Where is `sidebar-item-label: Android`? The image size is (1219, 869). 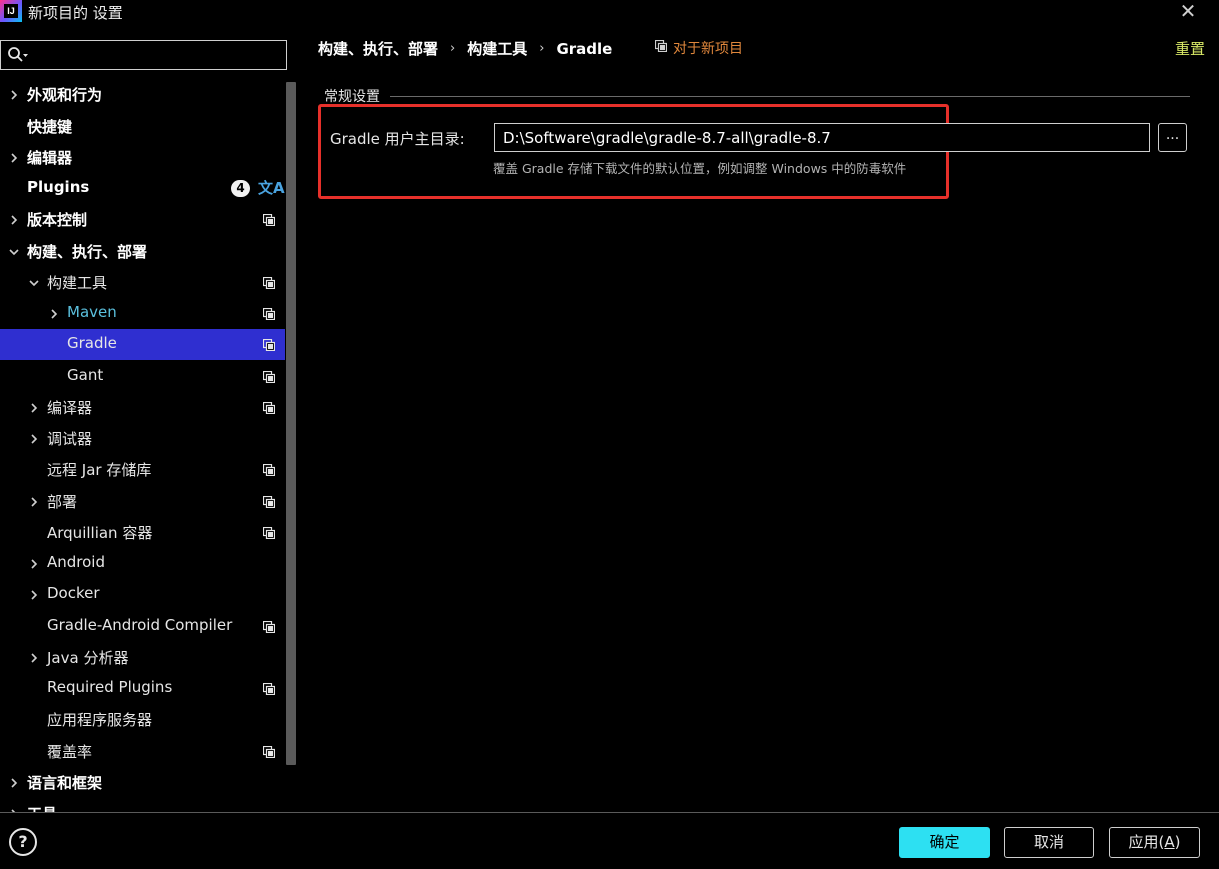
sidebar-item-label: Android is located at coordinates (76, 562).